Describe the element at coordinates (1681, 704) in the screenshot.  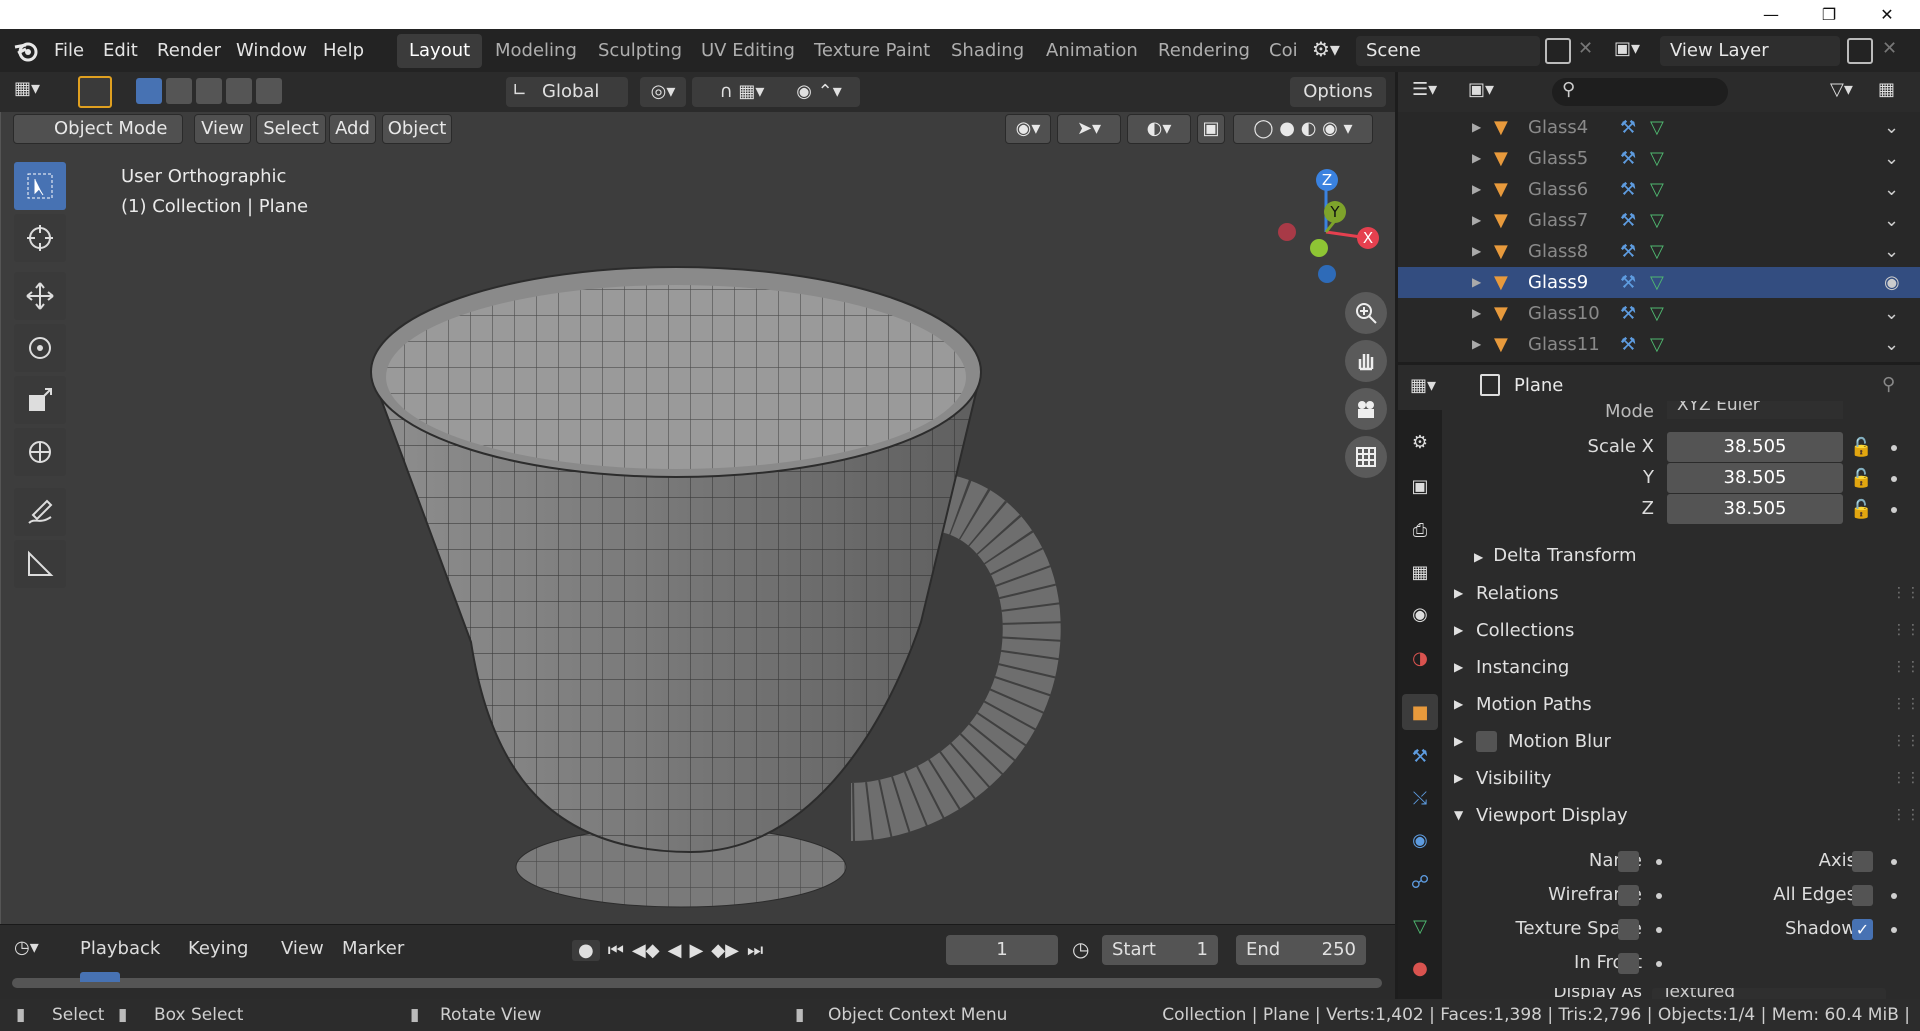
I see `panel-motion-paths: ▶ Motion Paths ⋮⋮` at that location.